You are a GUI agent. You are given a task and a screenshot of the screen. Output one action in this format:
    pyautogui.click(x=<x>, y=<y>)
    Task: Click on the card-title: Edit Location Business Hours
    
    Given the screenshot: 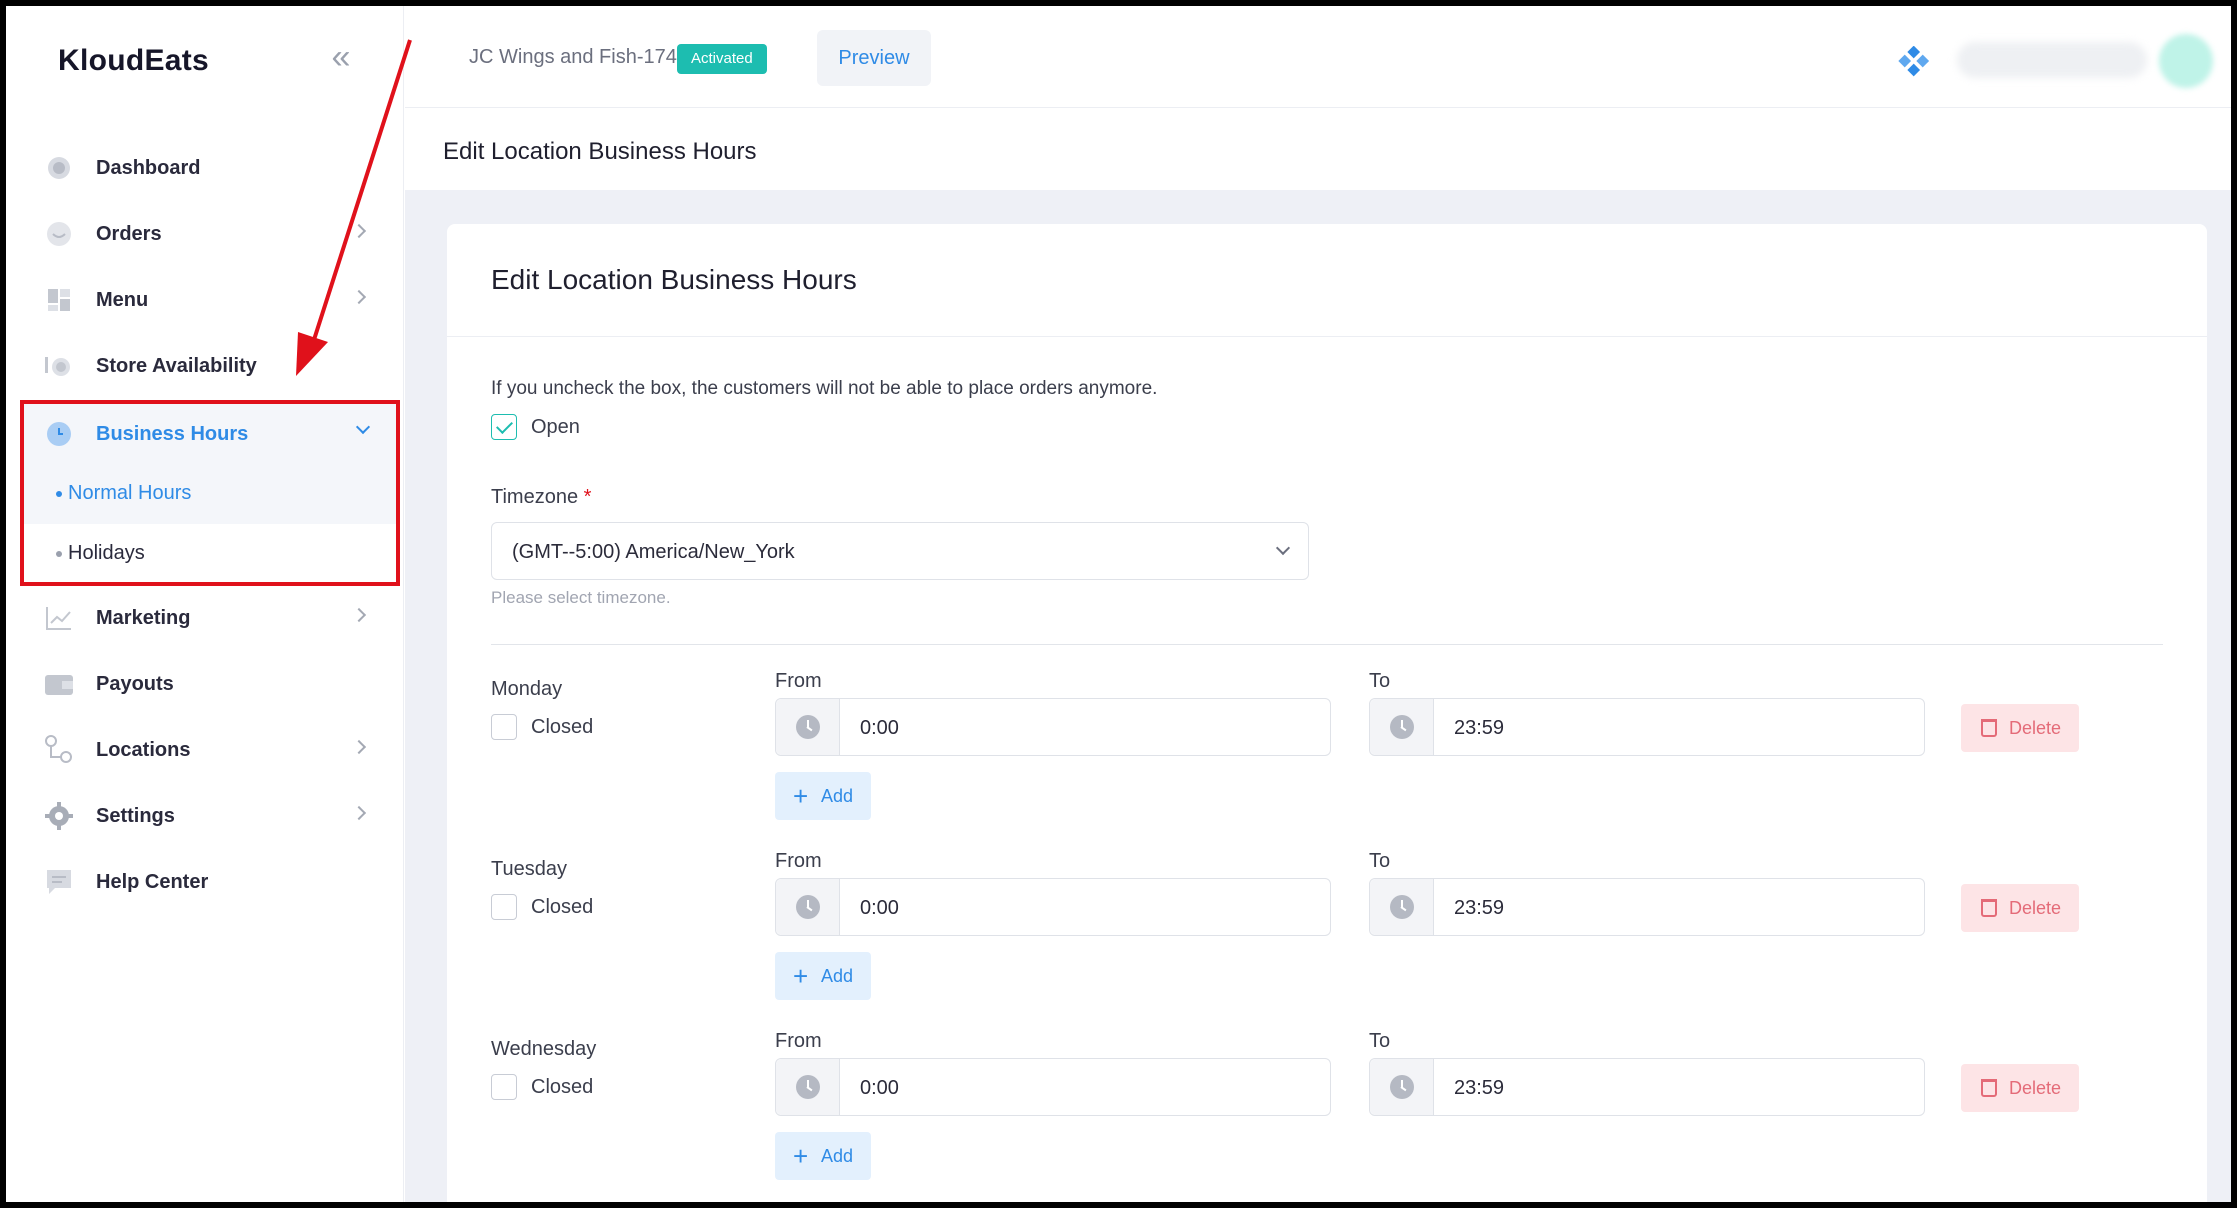 What is the action you would take?
    pyautogui.click(x=674, y=279)
    